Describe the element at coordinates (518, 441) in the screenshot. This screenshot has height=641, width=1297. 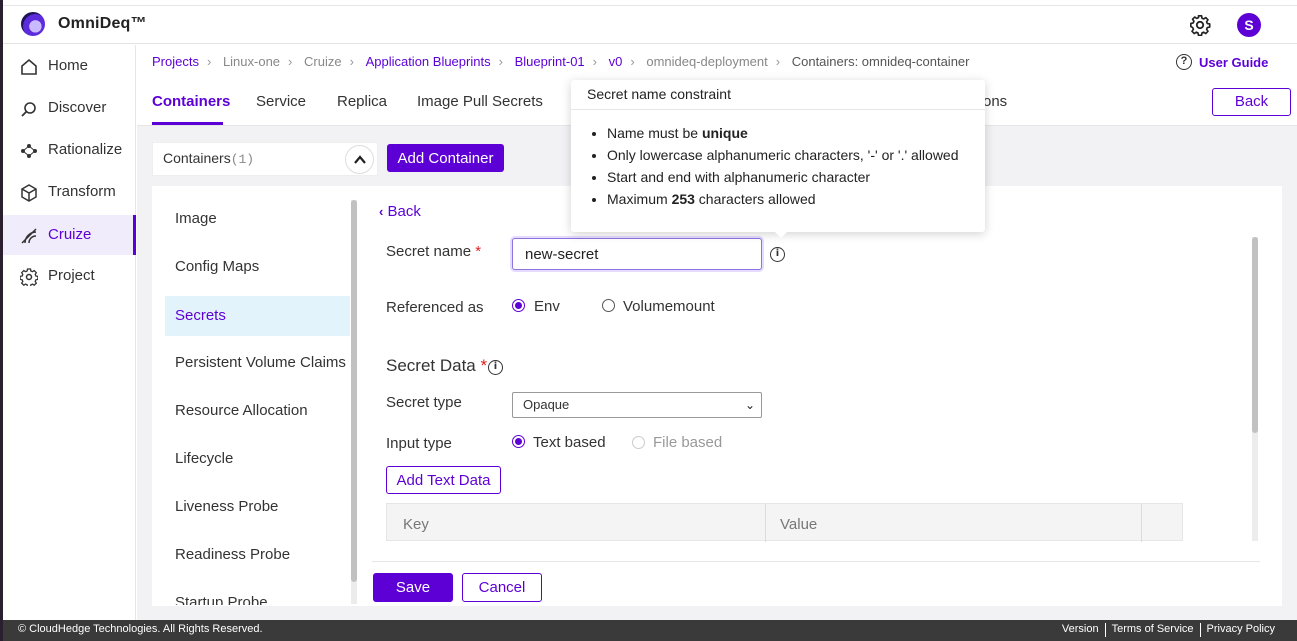
I see `radio-text-based` at that location.